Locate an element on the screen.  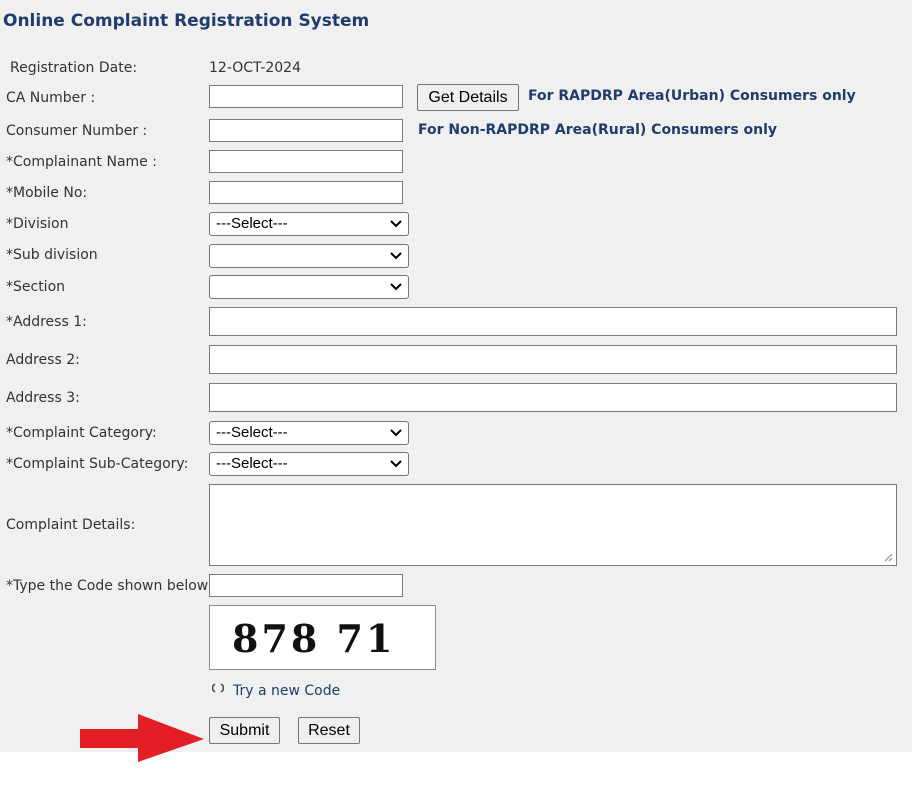
submit-button: Submit is located at coordinates (244, 730).